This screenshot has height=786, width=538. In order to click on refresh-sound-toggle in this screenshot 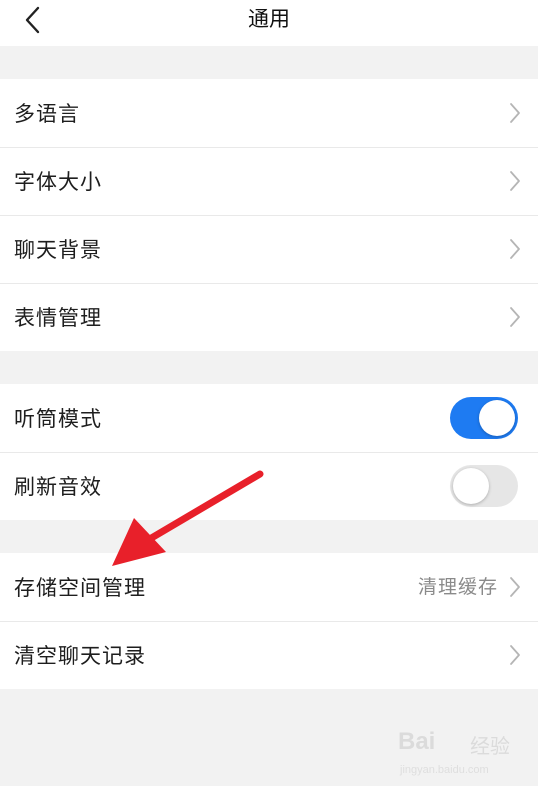, I will do `click(484, 486)`.